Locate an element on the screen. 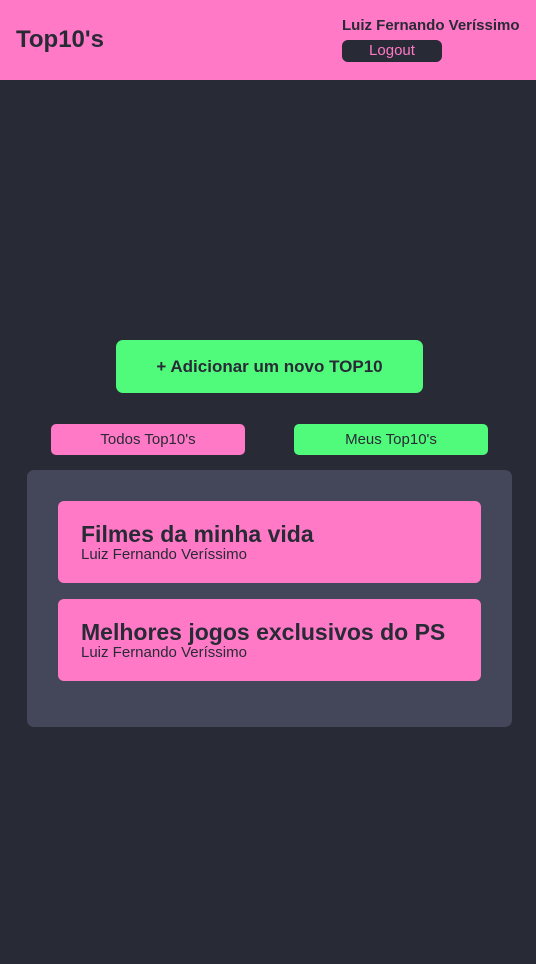 The image size is (536, 964). tab-all-top10s: Todos Top10's is located at coordinates (148, 439).